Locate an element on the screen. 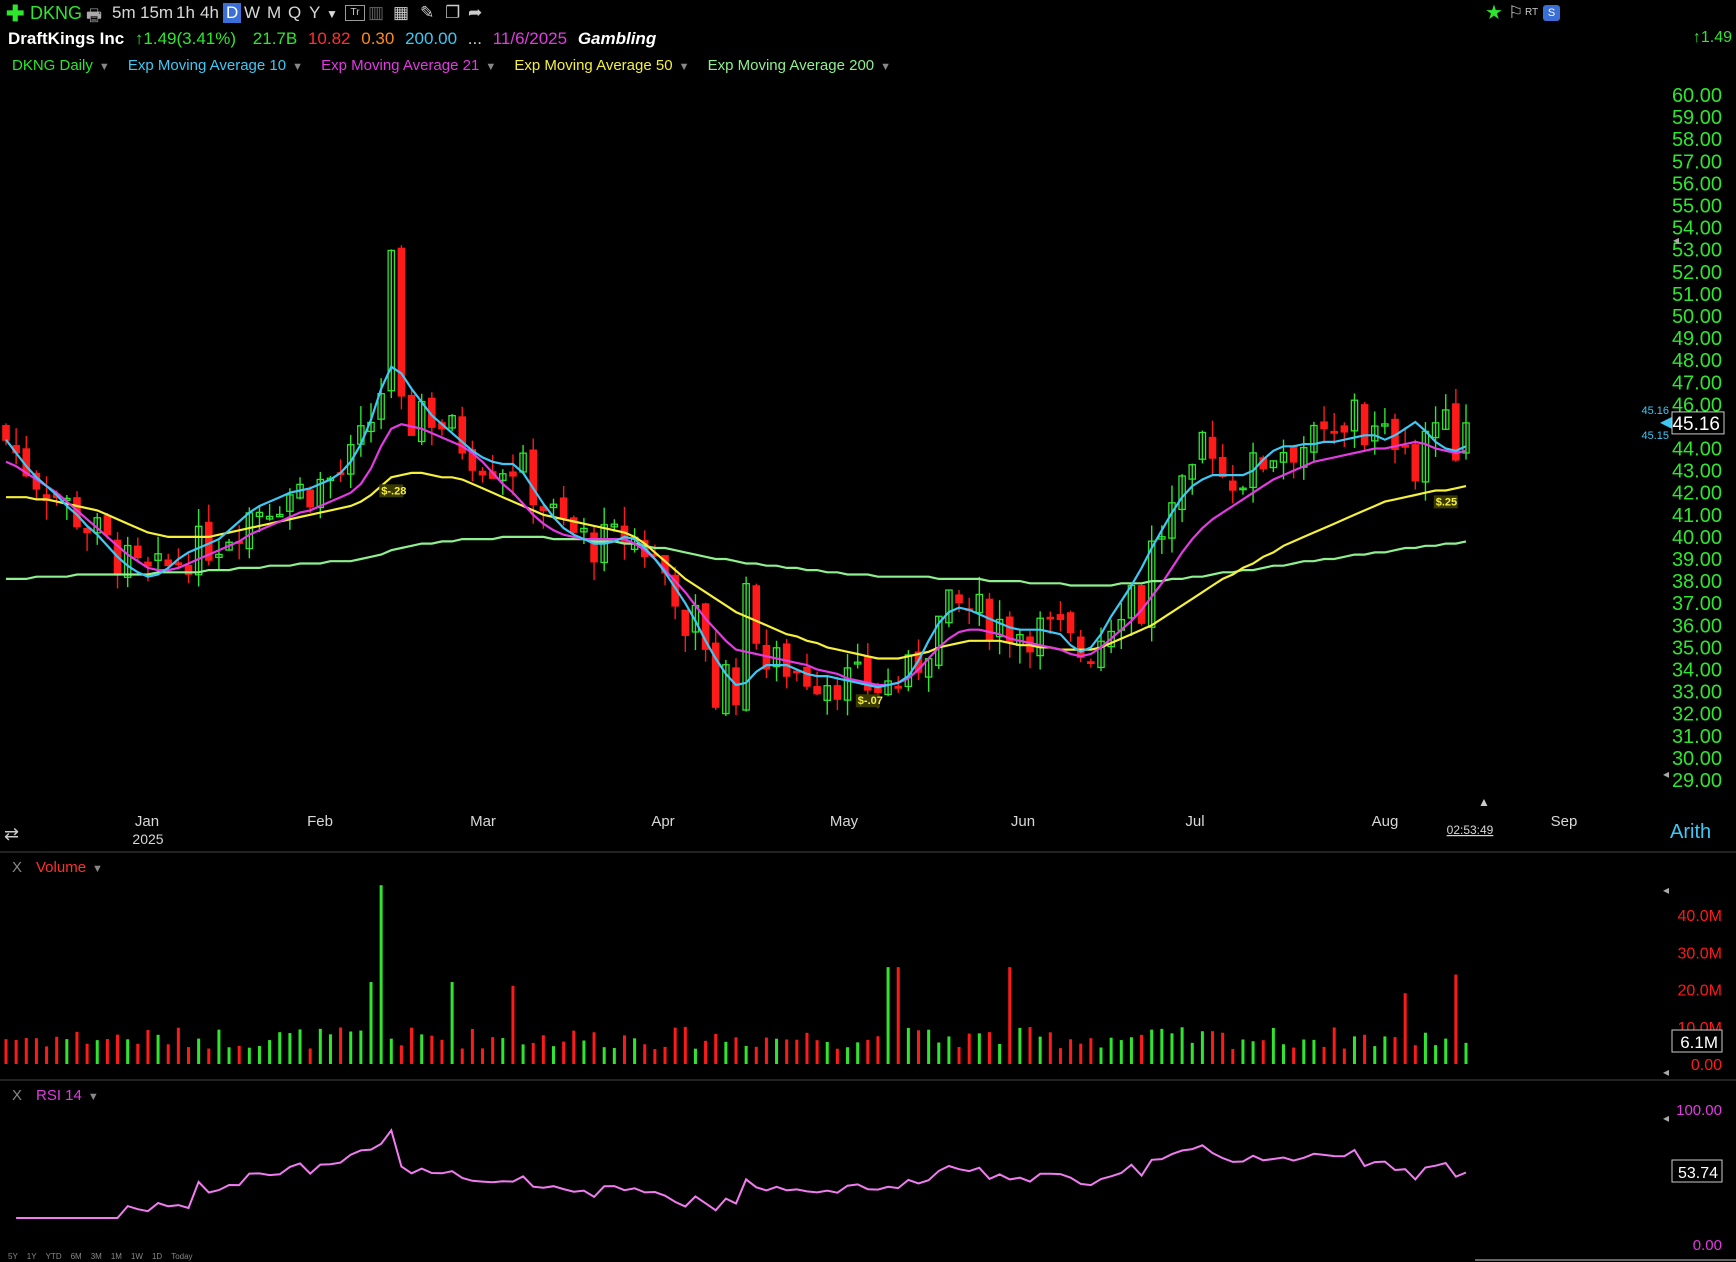 This screenshot has width=1736, height=1262. range-button-1w: 1W is located at coordinates (137, 1256).